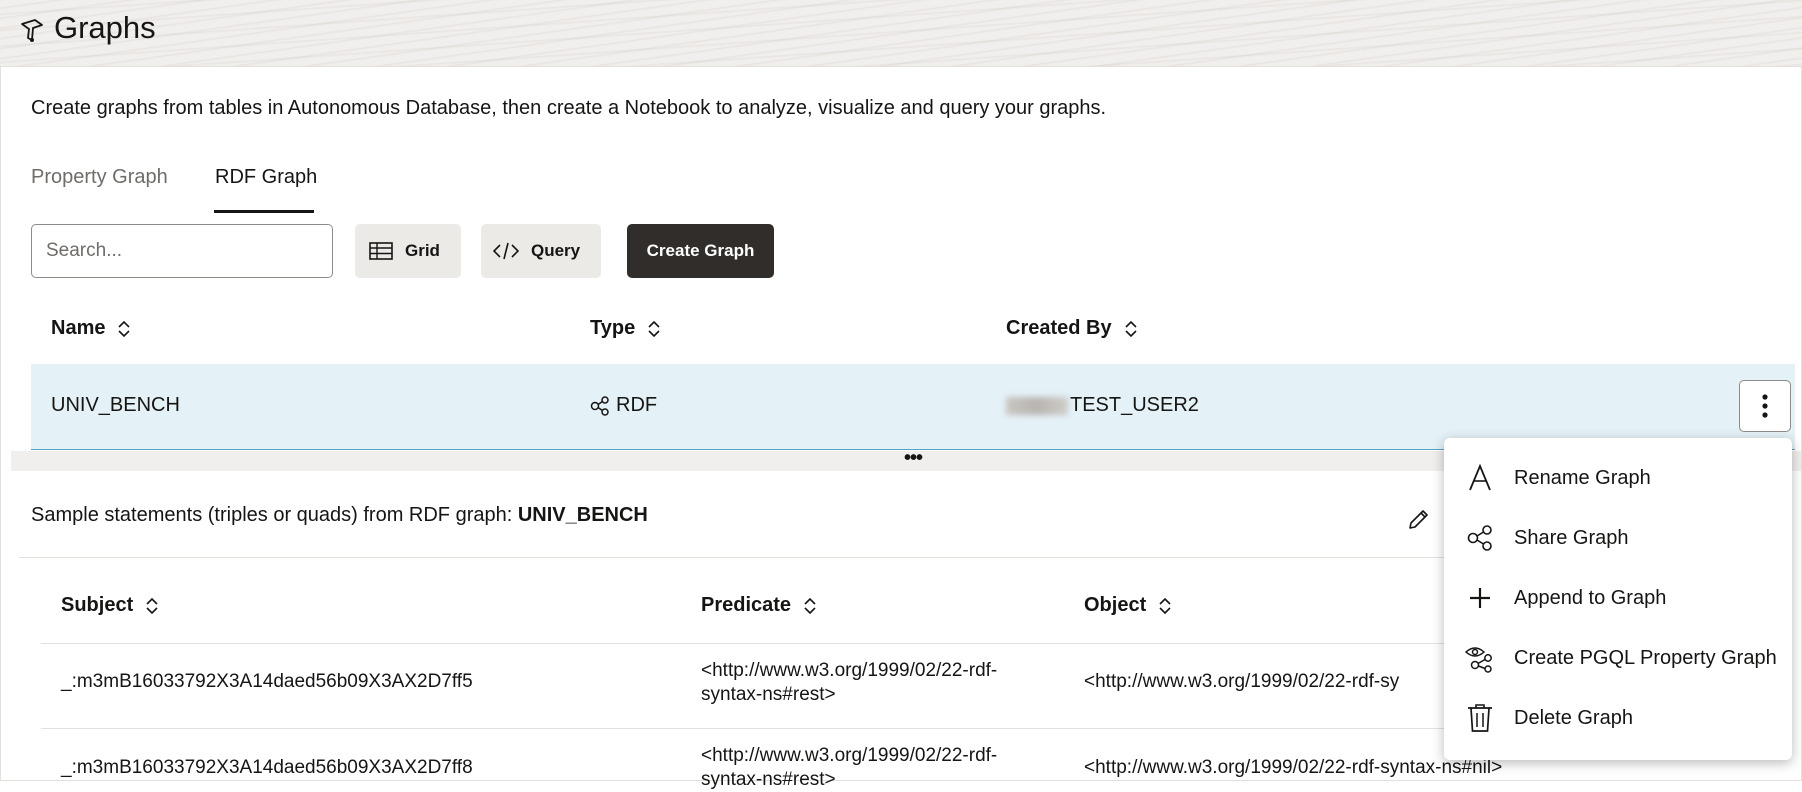 The width and height of the screenshot is (1802, 792). I want to click on divider, so click(744, 557).